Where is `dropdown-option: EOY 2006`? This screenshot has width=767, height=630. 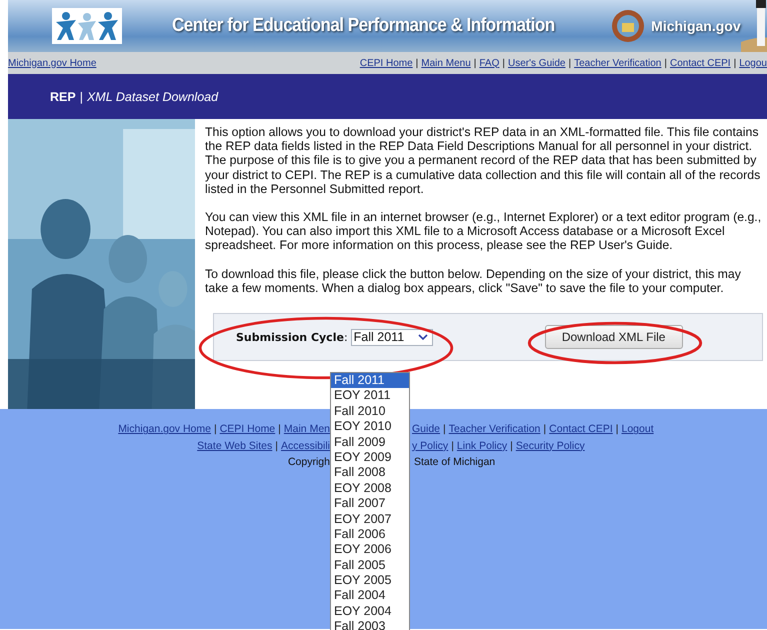 dropdown-option: EOY 2006 is located at coordinates (370, 550).